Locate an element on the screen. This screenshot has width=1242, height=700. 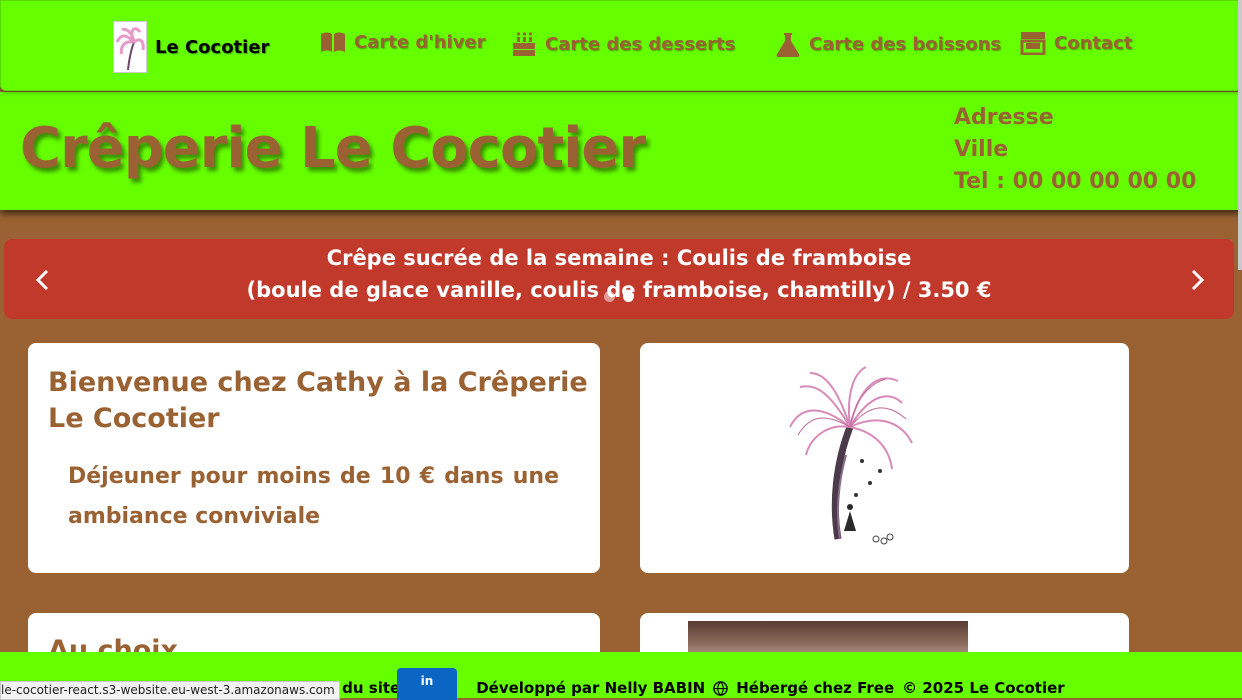
chevron-left-icon is located at coordinates (42, 280).